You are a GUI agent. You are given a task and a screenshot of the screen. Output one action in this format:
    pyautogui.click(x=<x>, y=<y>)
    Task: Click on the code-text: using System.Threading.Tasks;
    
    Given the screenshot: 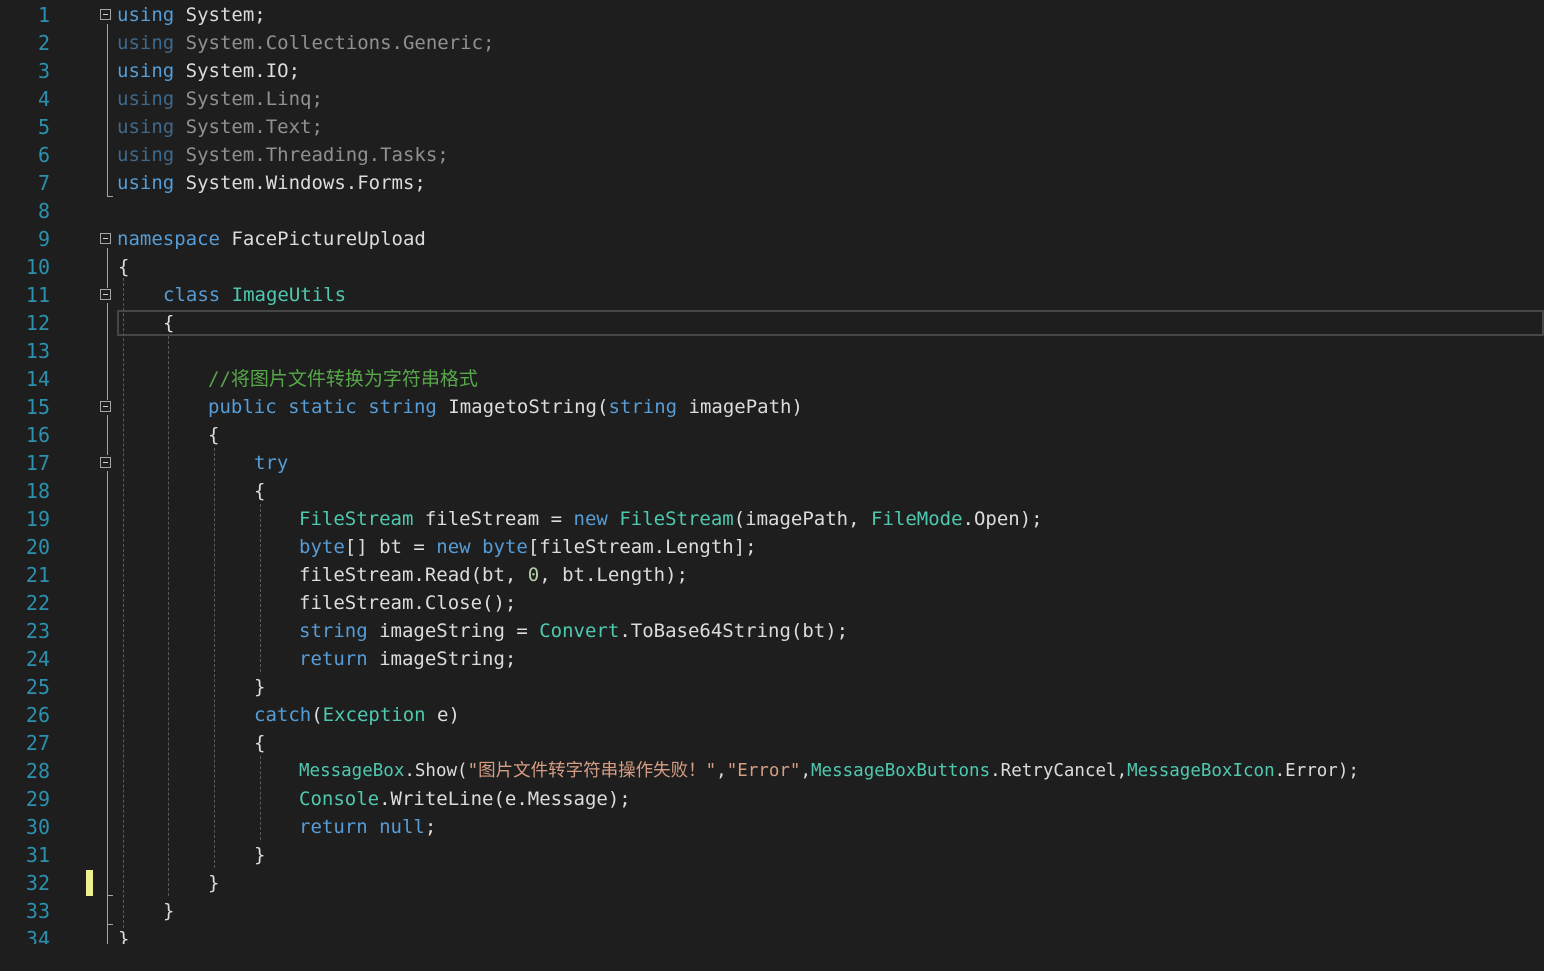 What is the action you would take?
    pyautogui.click(x=283, y=155)
    